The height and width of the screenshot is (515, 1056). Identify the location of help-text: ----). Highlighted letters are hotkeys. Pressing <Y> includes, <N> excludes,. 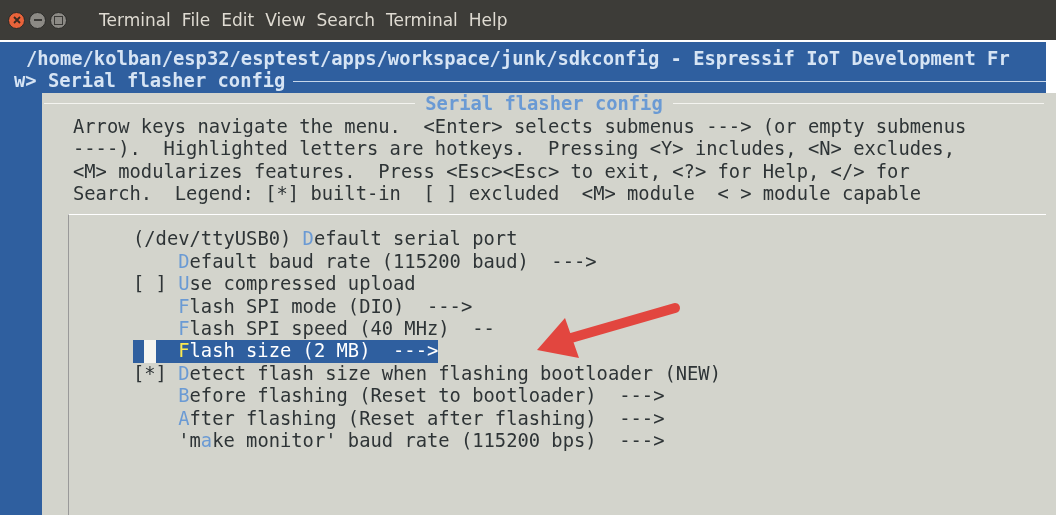
(514, 149).